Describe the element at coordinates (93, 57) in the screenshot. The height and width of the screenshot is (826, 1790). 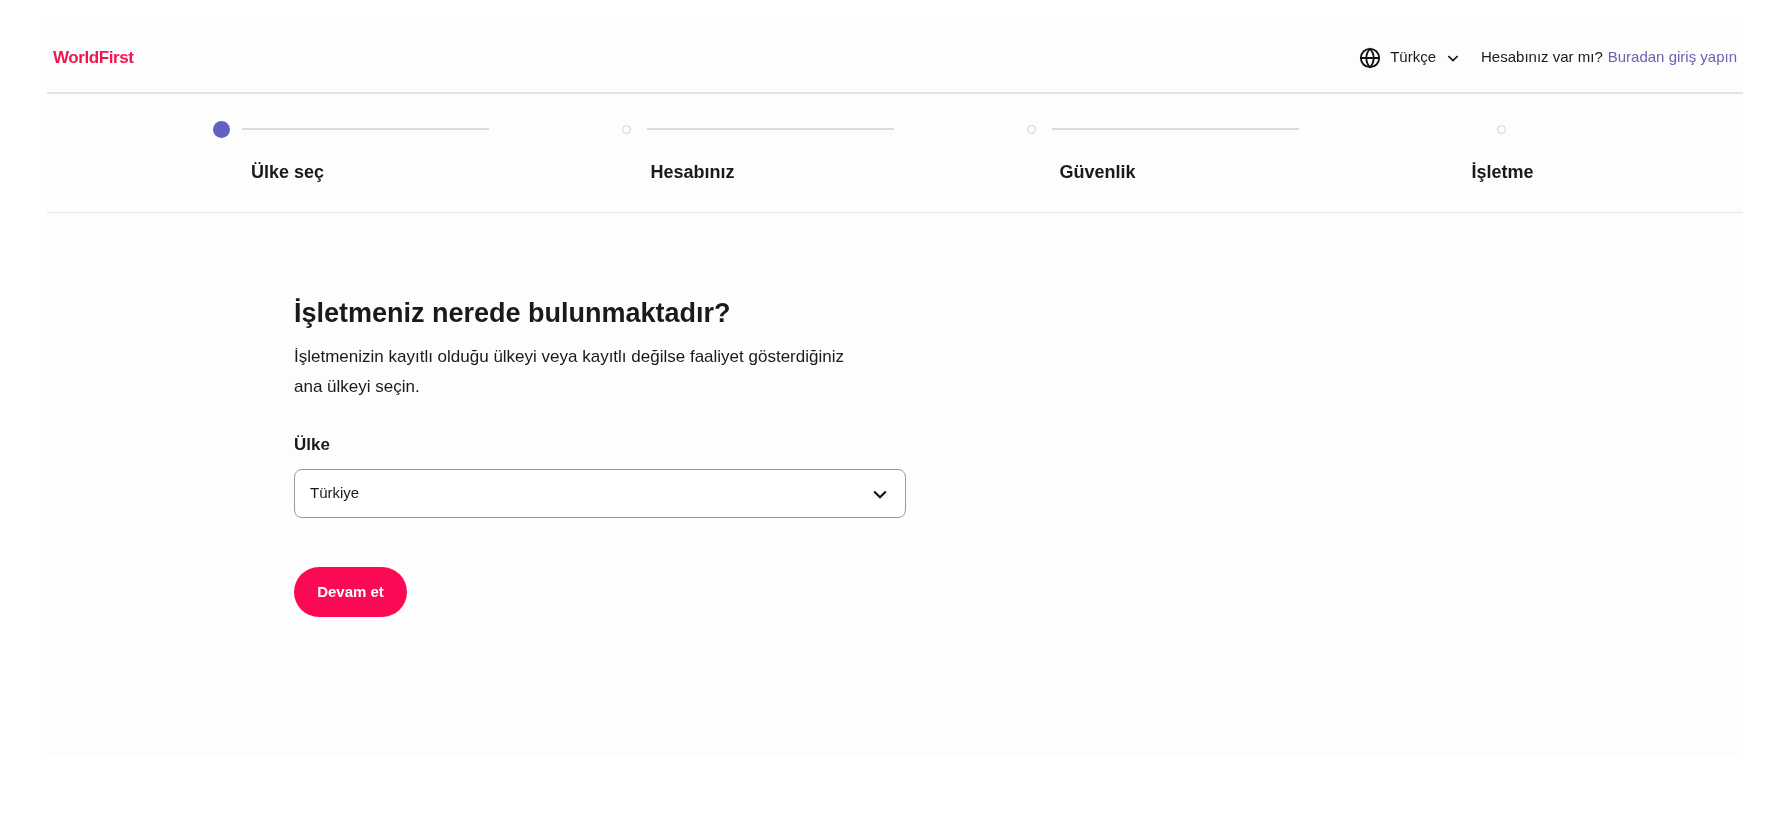
I see `logo: WorldFirst` at that location.